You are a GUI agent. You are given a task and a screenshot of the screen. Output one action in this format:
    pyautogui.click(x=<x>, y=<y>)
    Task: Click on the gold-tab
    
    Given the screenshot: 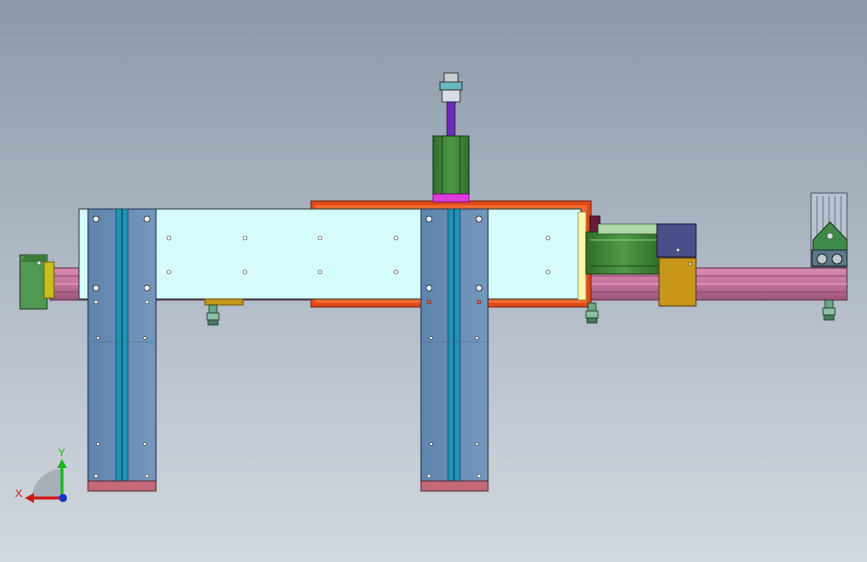 What is the action you would take?
    pyautogui.click(x=224, y=302)
    